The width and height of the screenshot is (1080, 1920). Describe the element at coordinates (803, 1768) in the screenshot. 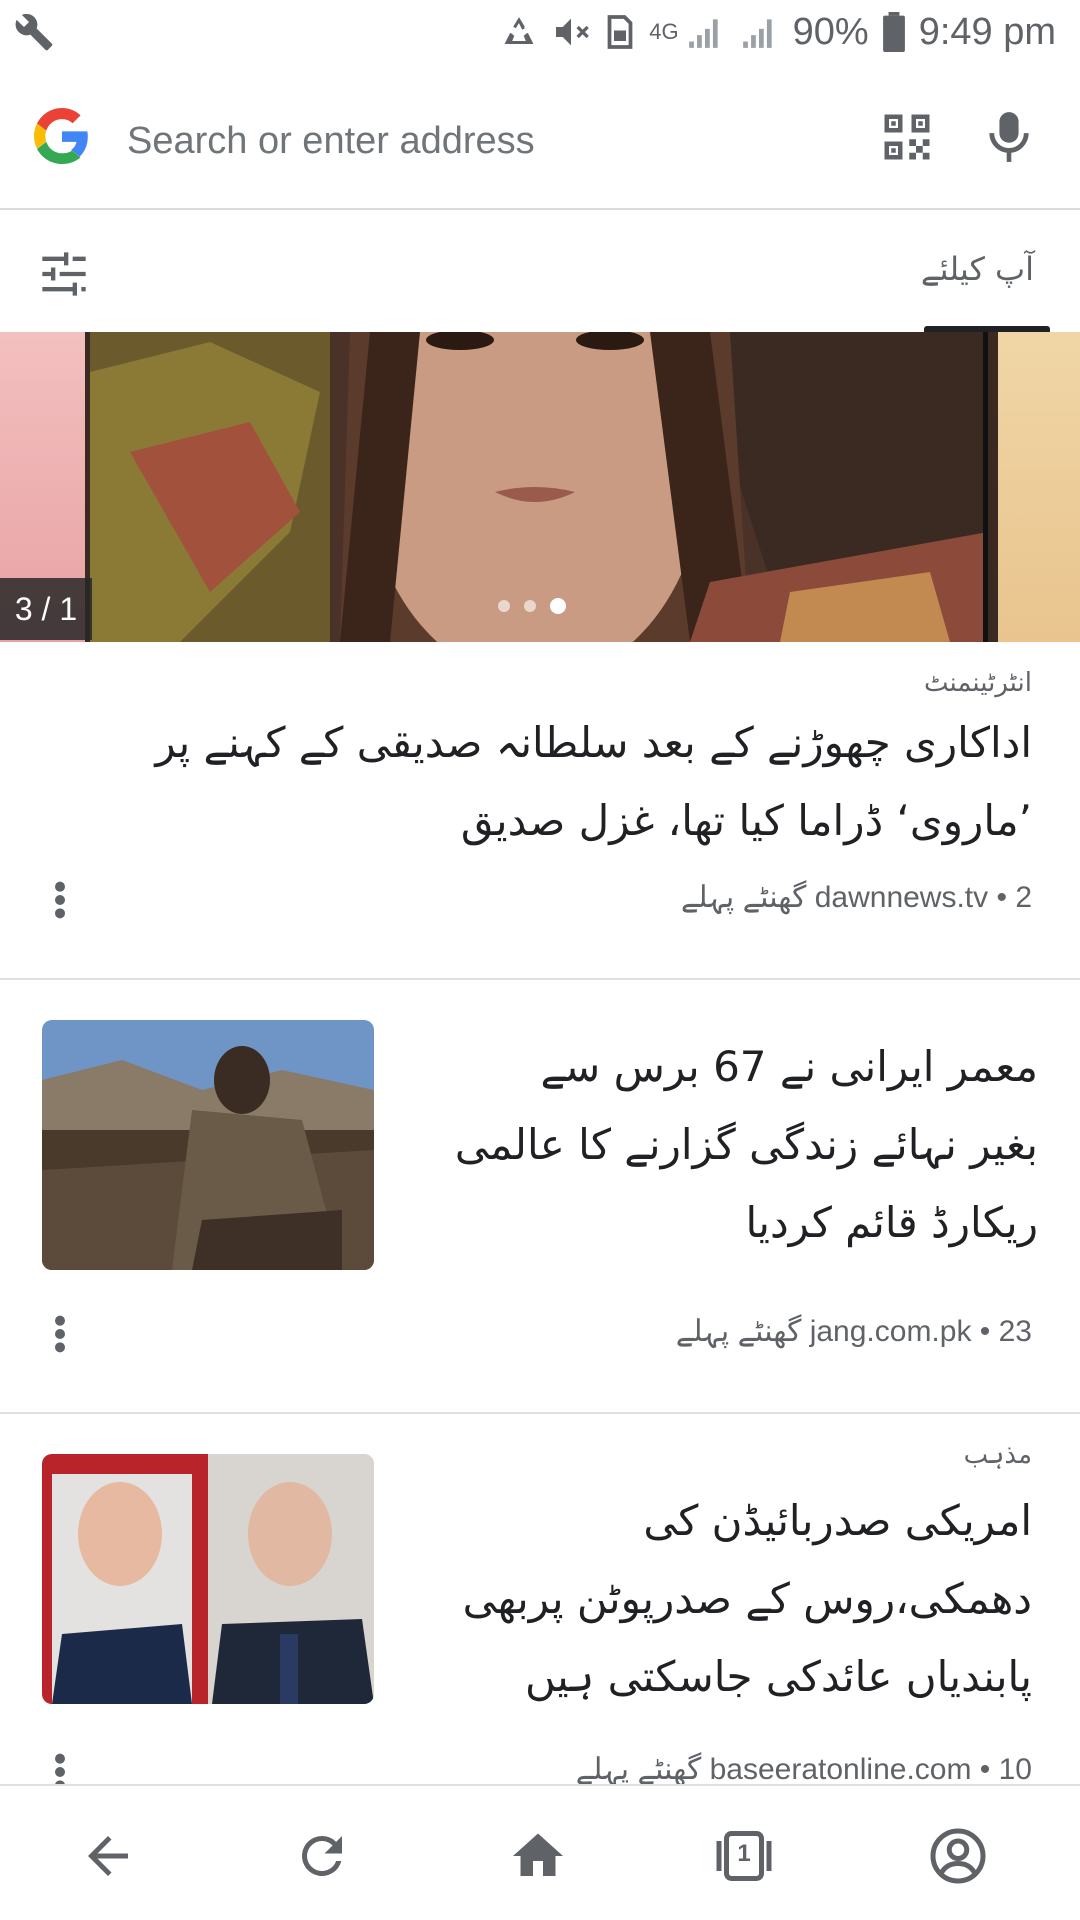

I see `article-meta: baseeratonline.com • 10 گھنٹے پہلے` at that location.